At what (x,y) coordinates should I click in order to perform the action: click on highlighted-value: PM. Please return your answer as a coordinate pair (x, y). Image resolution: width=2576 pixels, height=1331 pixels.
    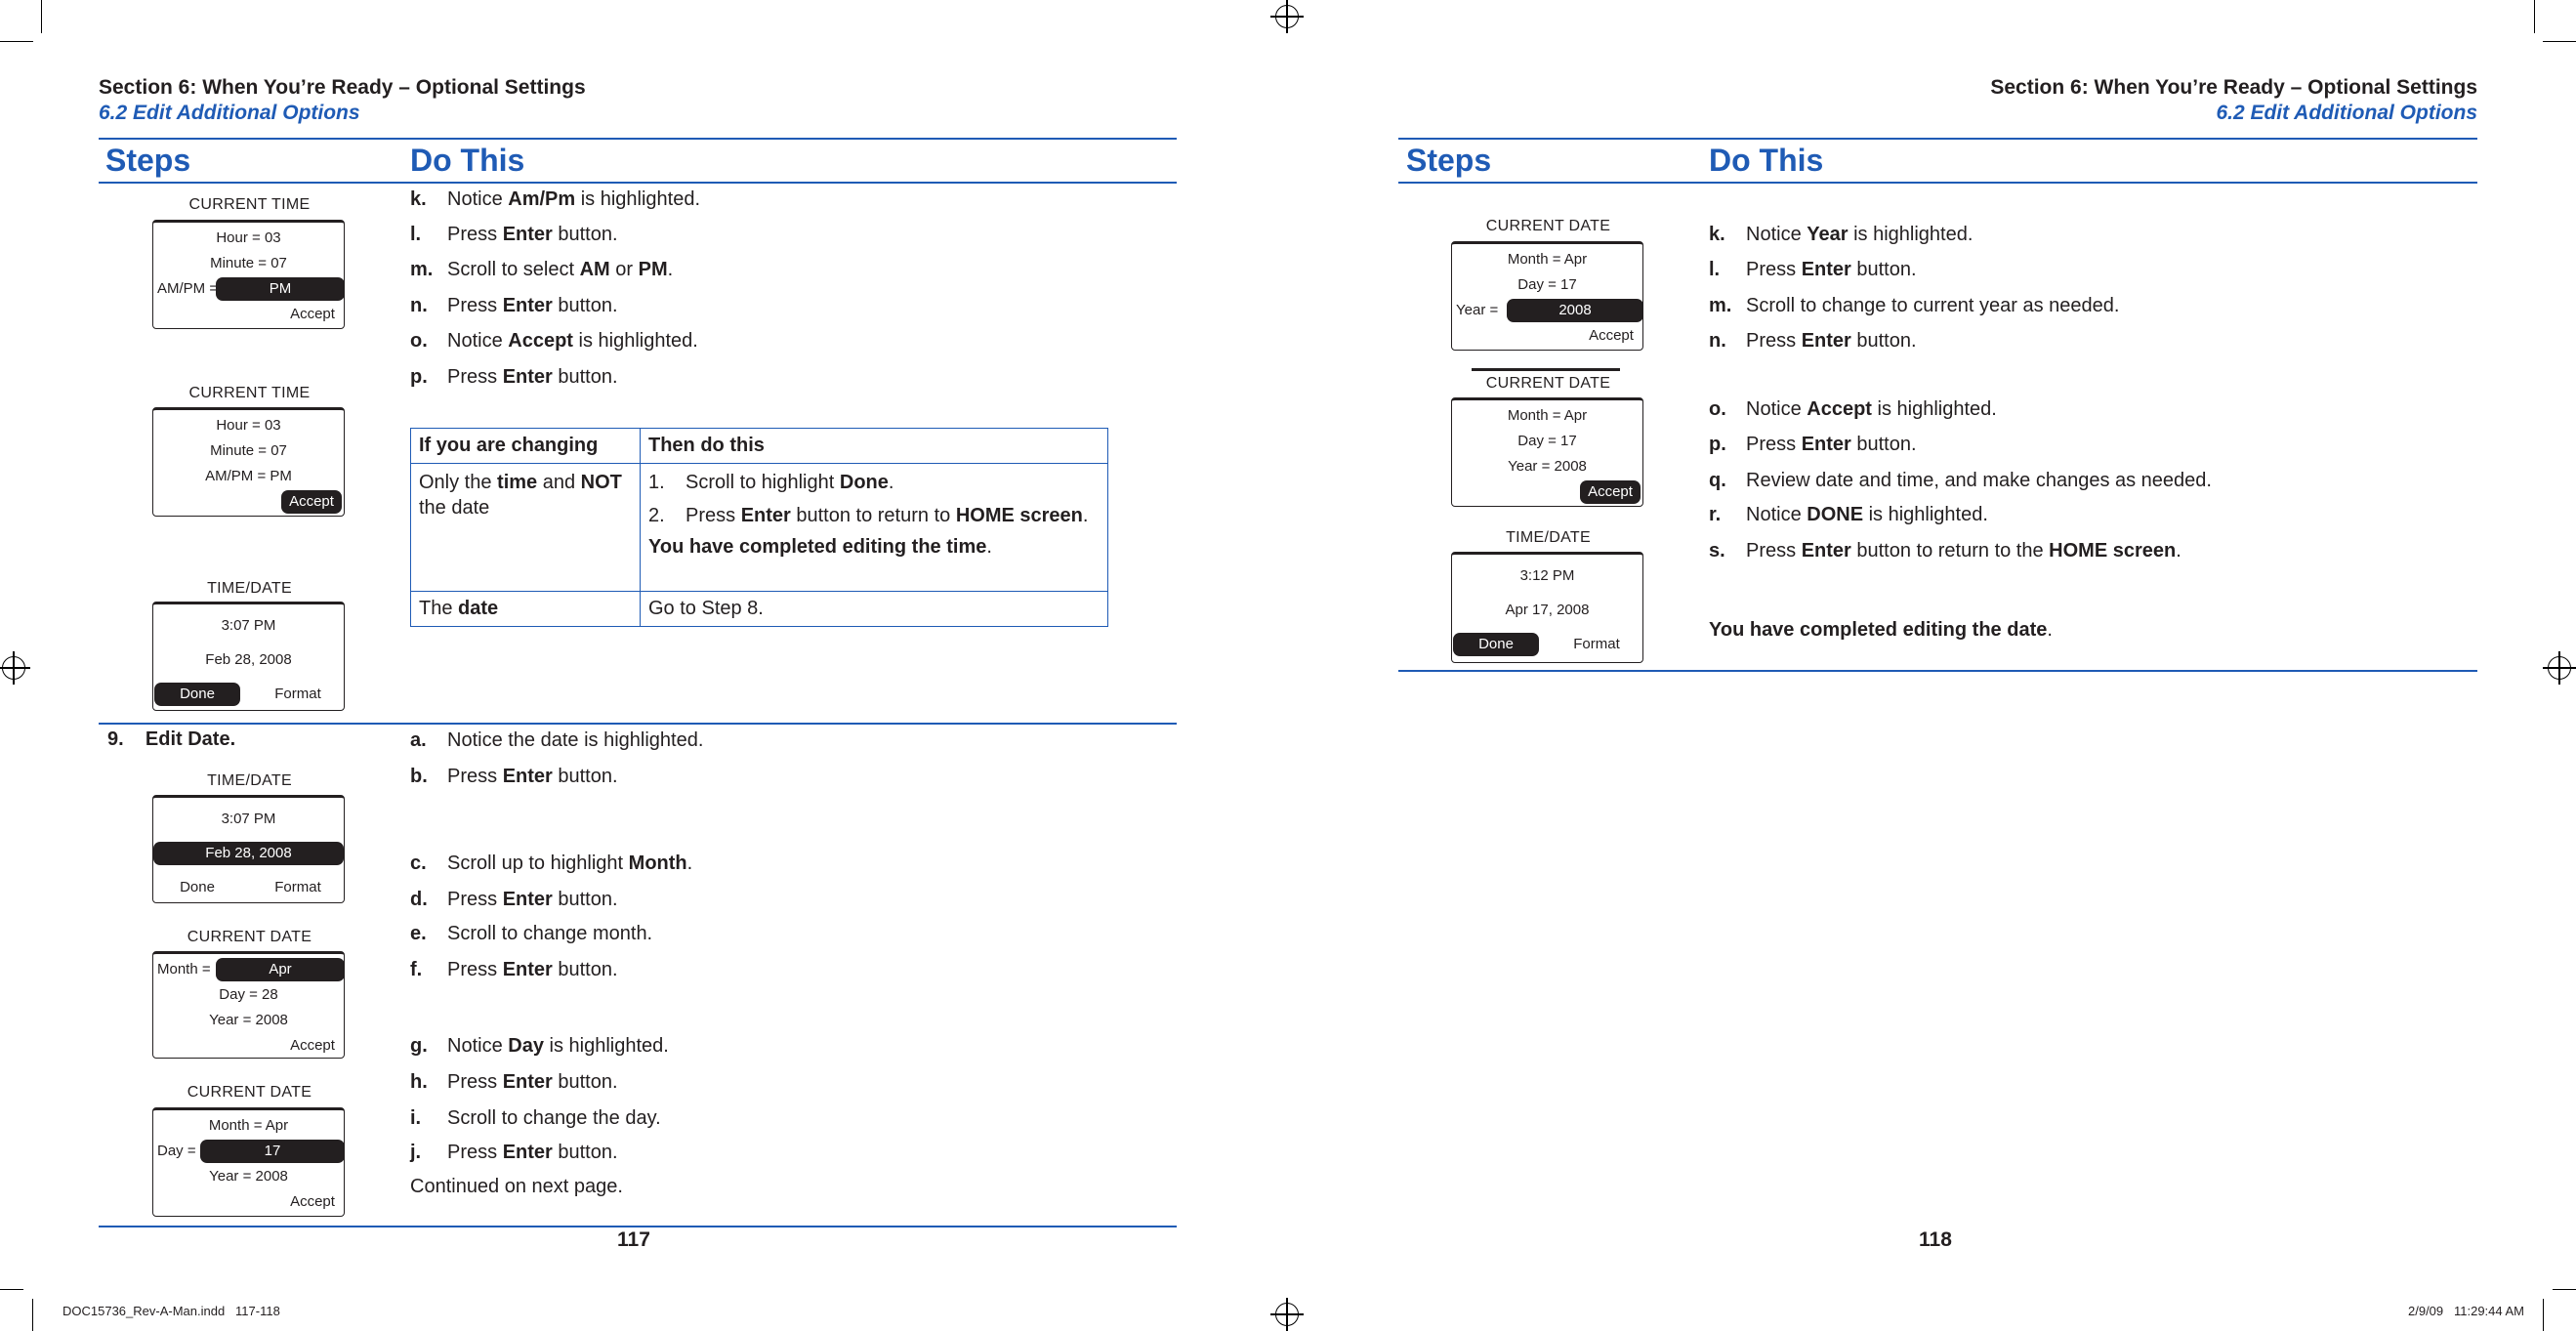
    Looking at the image, I should click on (281, 289).